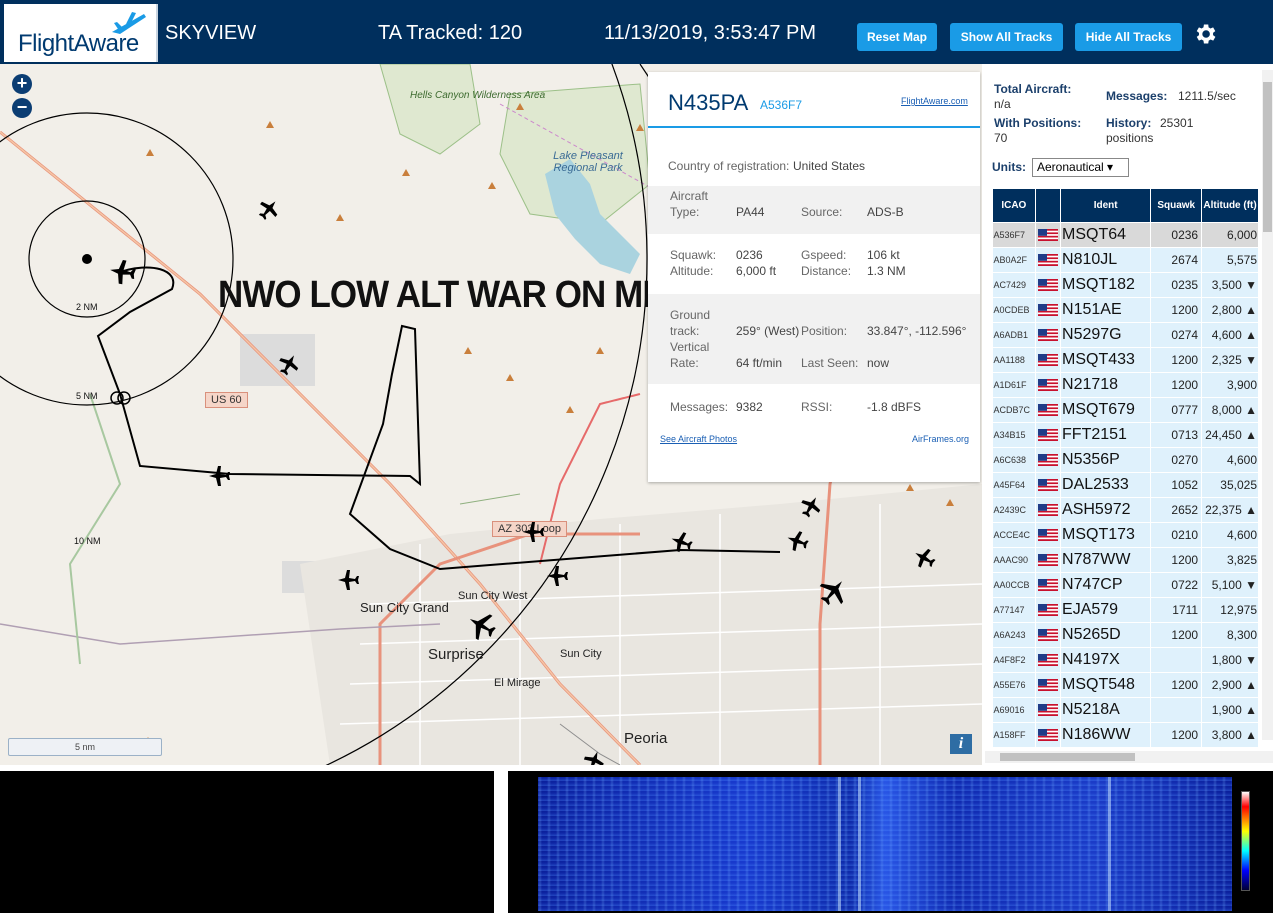 The image size is (1273, 913). What do you see at coordinates (1125, 335) in the screenshot?
I see `table-row: A6ADB1 N5297G 0274 4,600 ▲` at bounding box center [1125, 335].